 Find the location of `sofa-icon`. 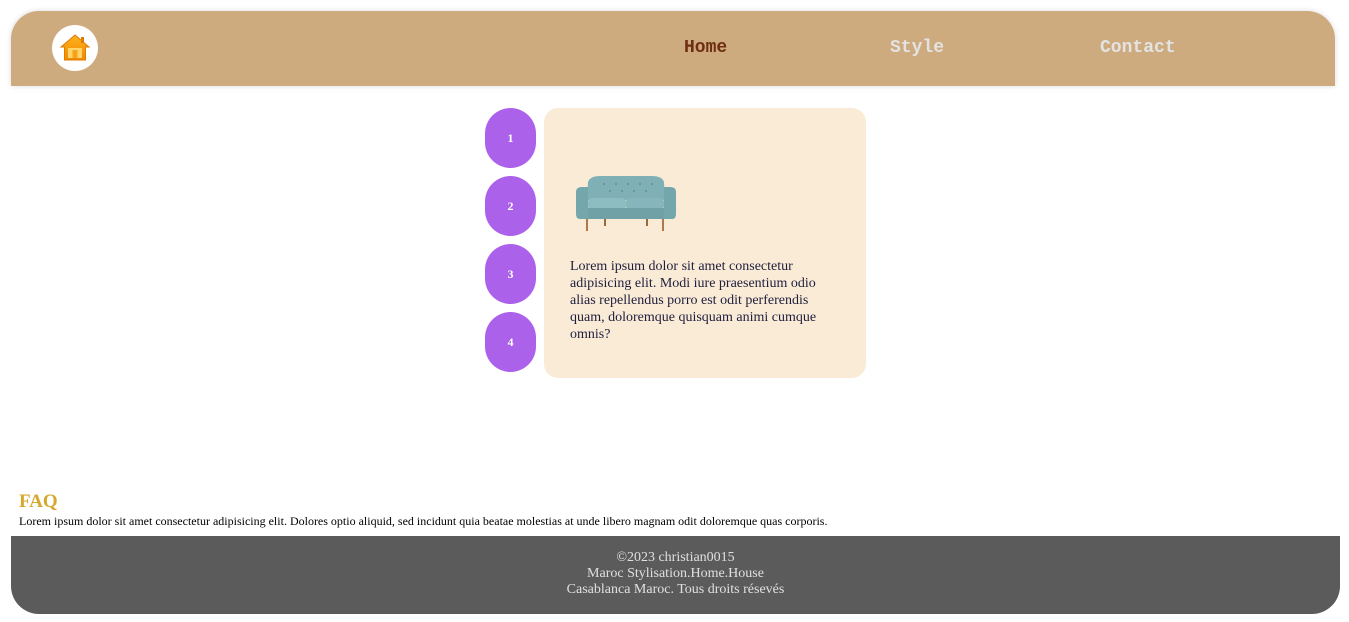

sofa-icon is located at coordinates (626, 203).